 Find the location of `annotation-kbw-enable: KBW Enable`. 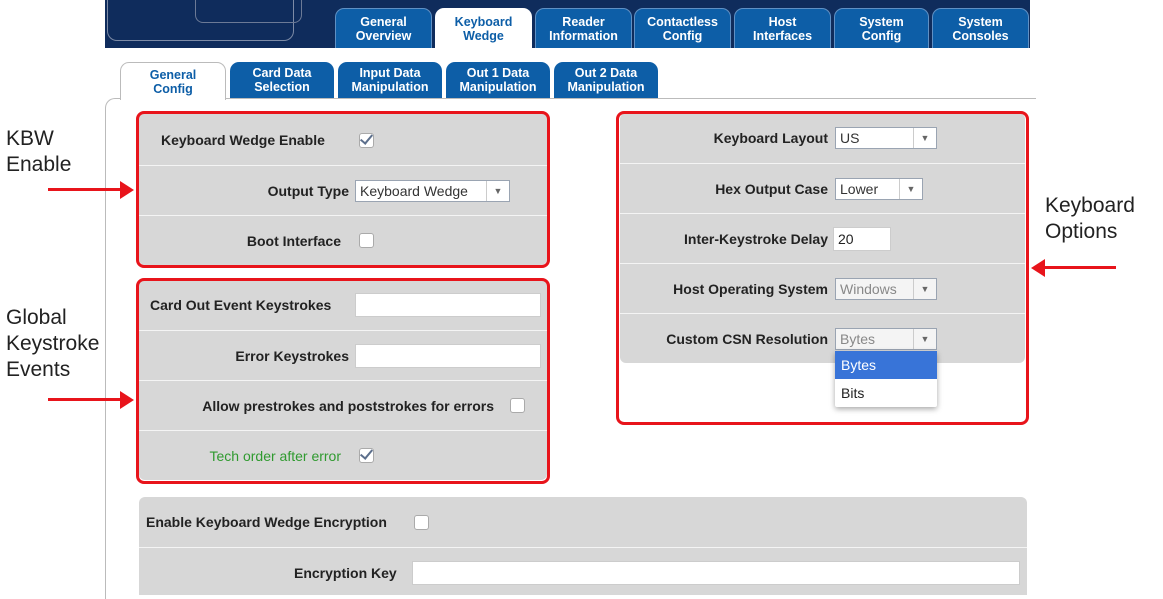

annotation-kbw-enable: KBW Enable is located at coordinates (39, 151).